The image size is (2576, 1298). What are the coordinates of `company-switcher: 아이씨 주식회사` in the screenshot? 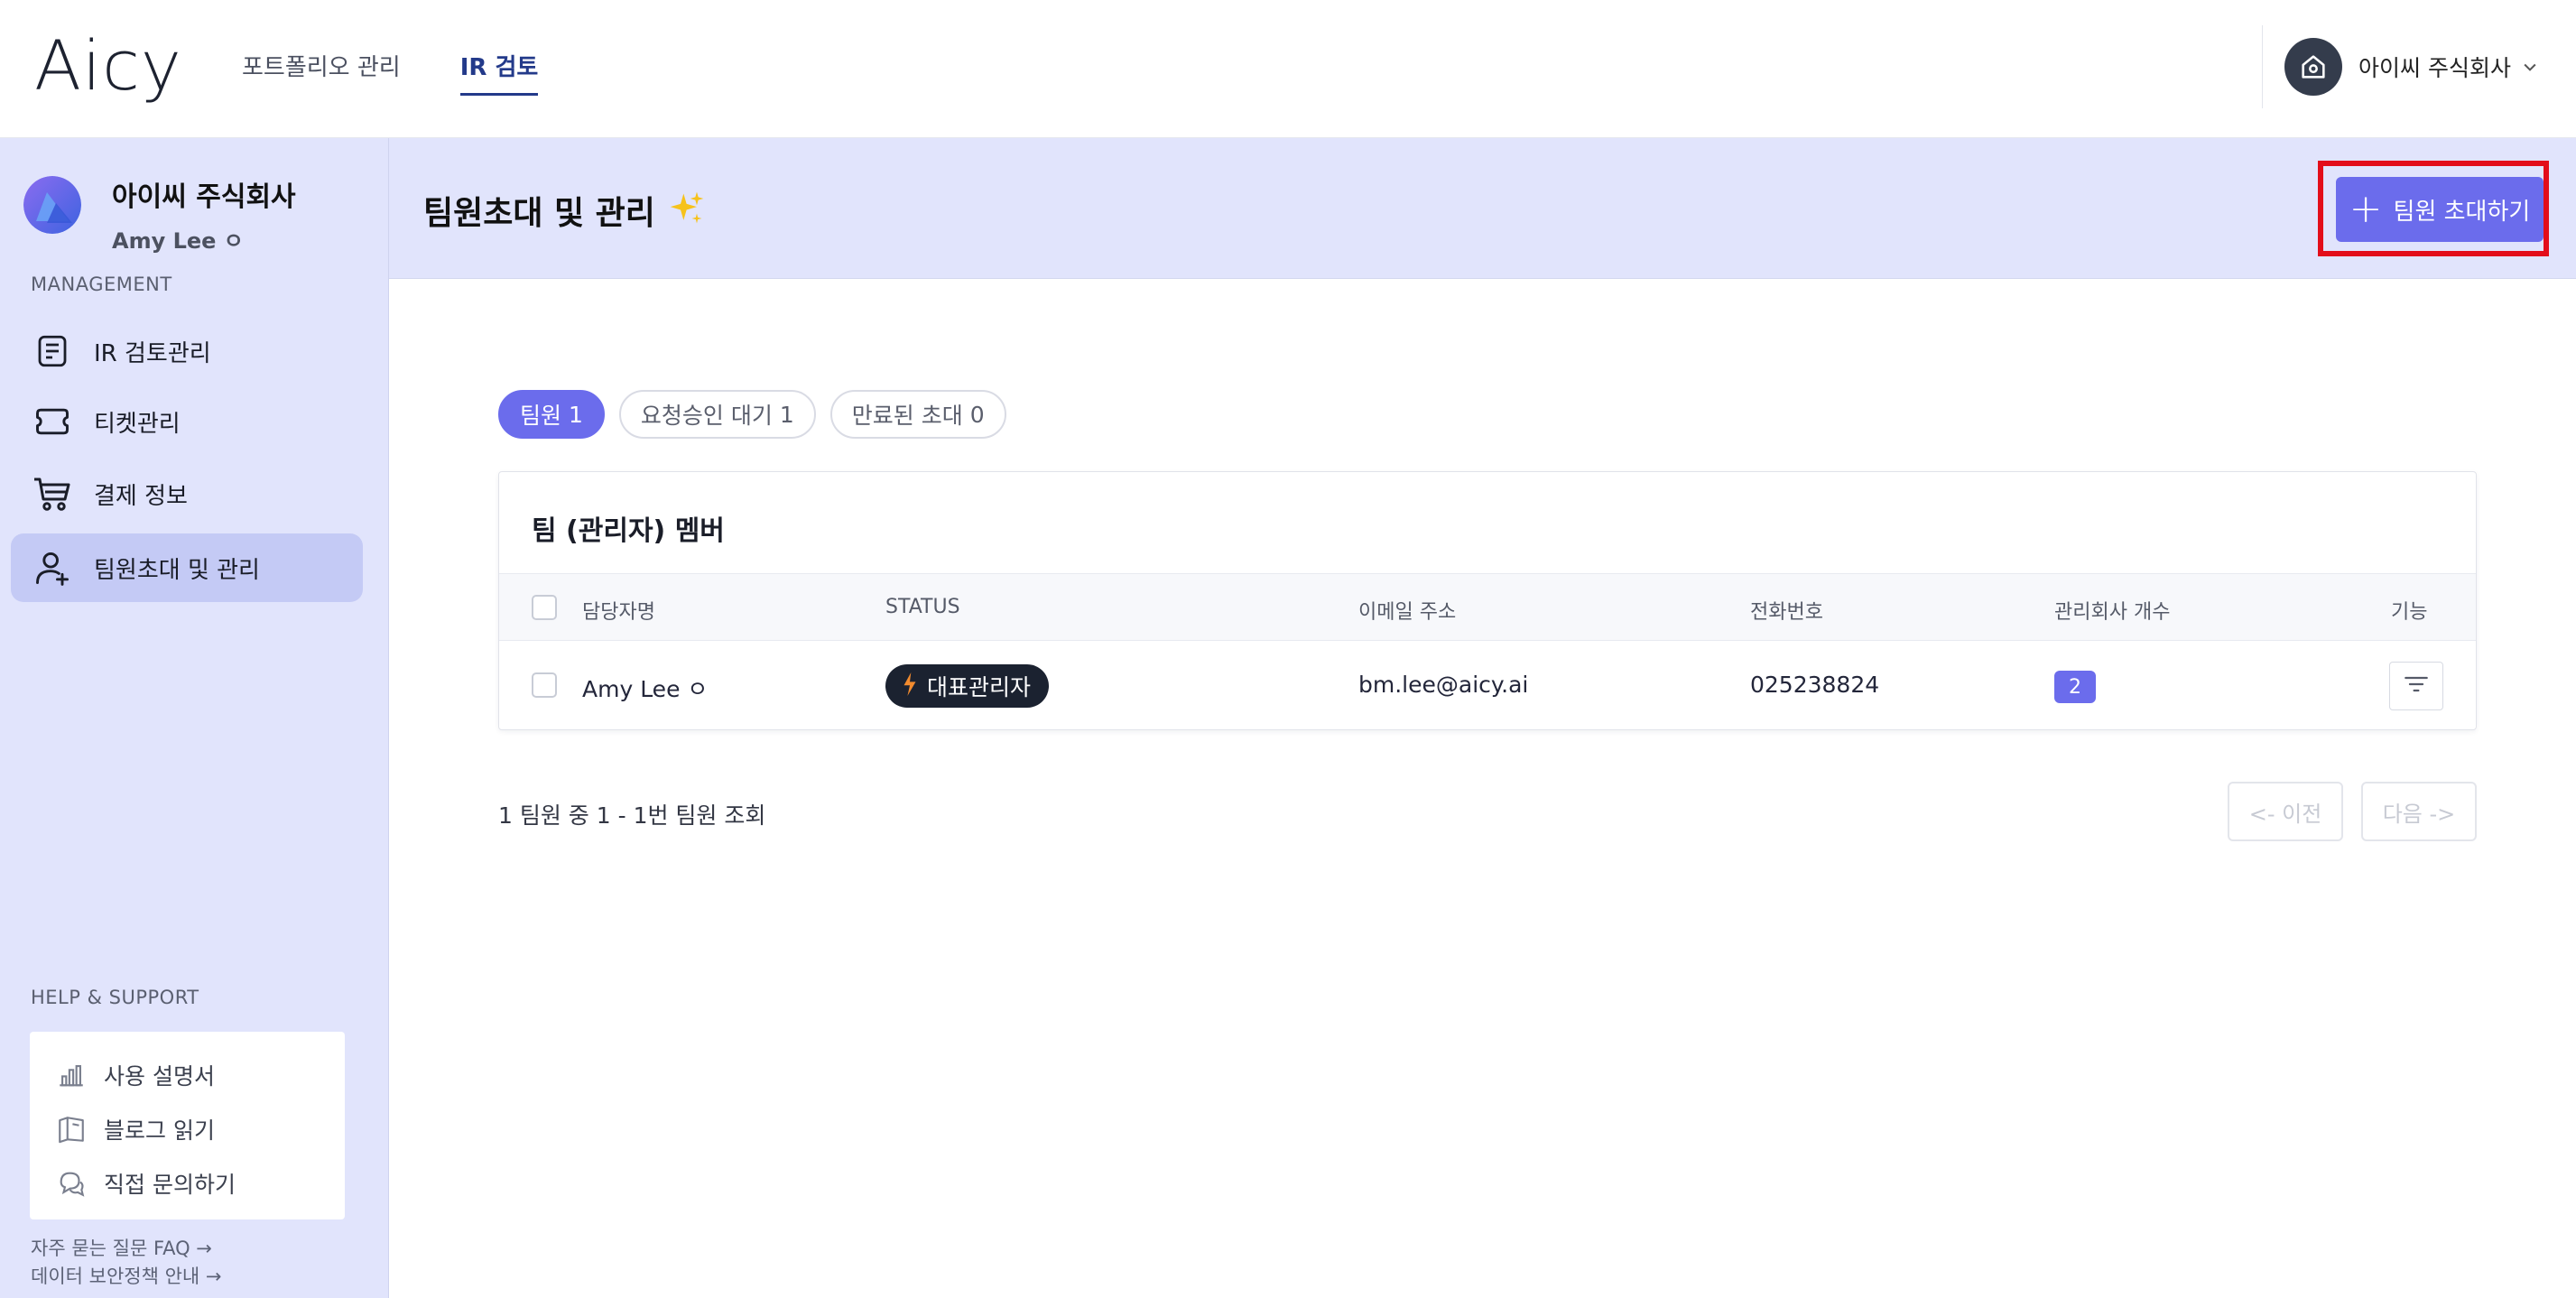 It's located at (2401, 67).